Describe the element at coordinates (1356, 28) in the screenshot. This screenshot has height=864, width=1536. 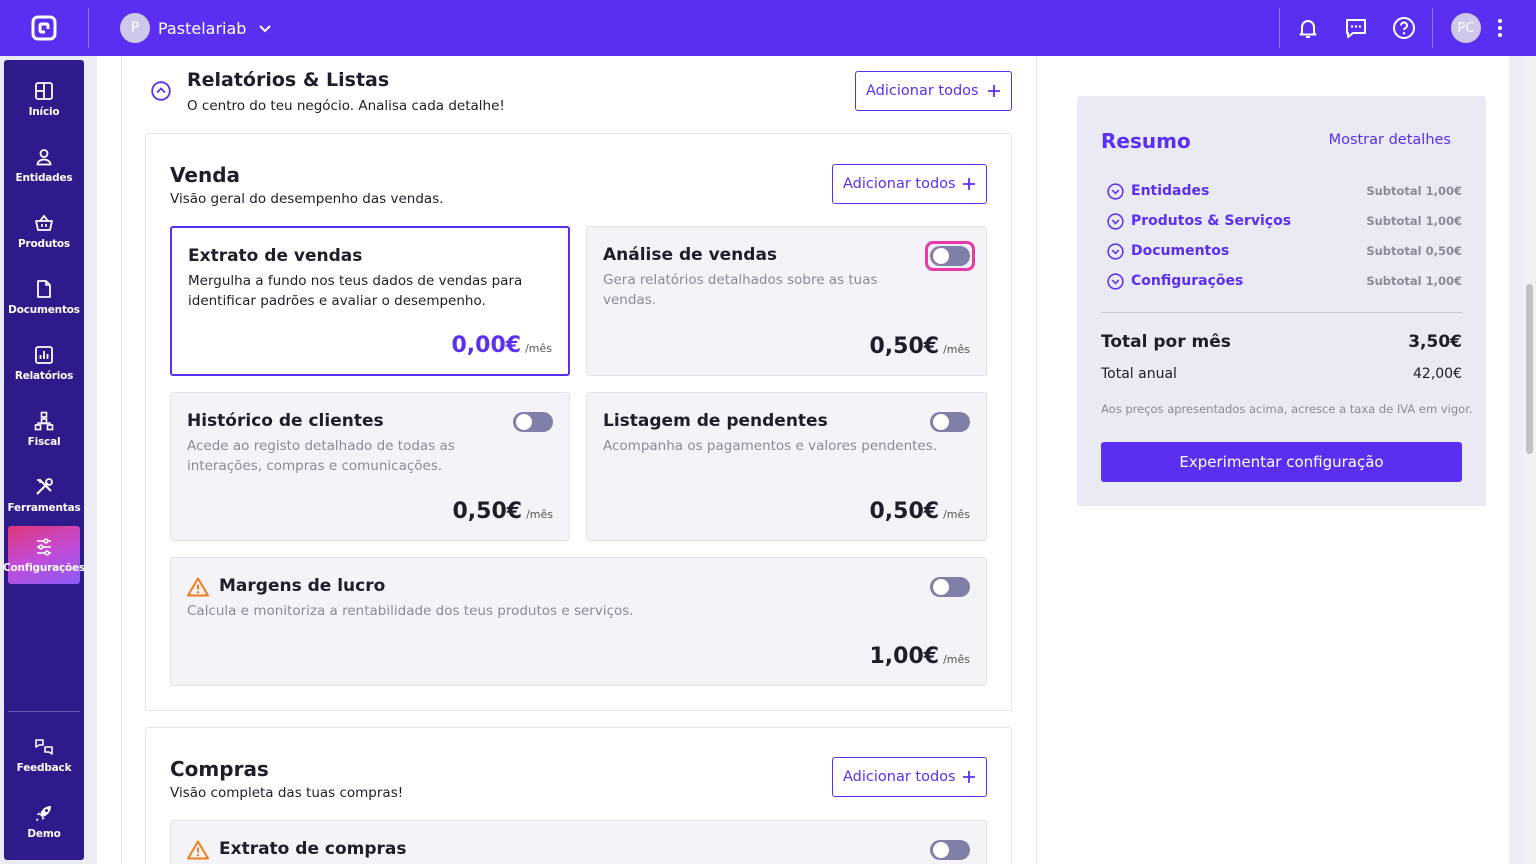
I see `chat-icon` at that location.